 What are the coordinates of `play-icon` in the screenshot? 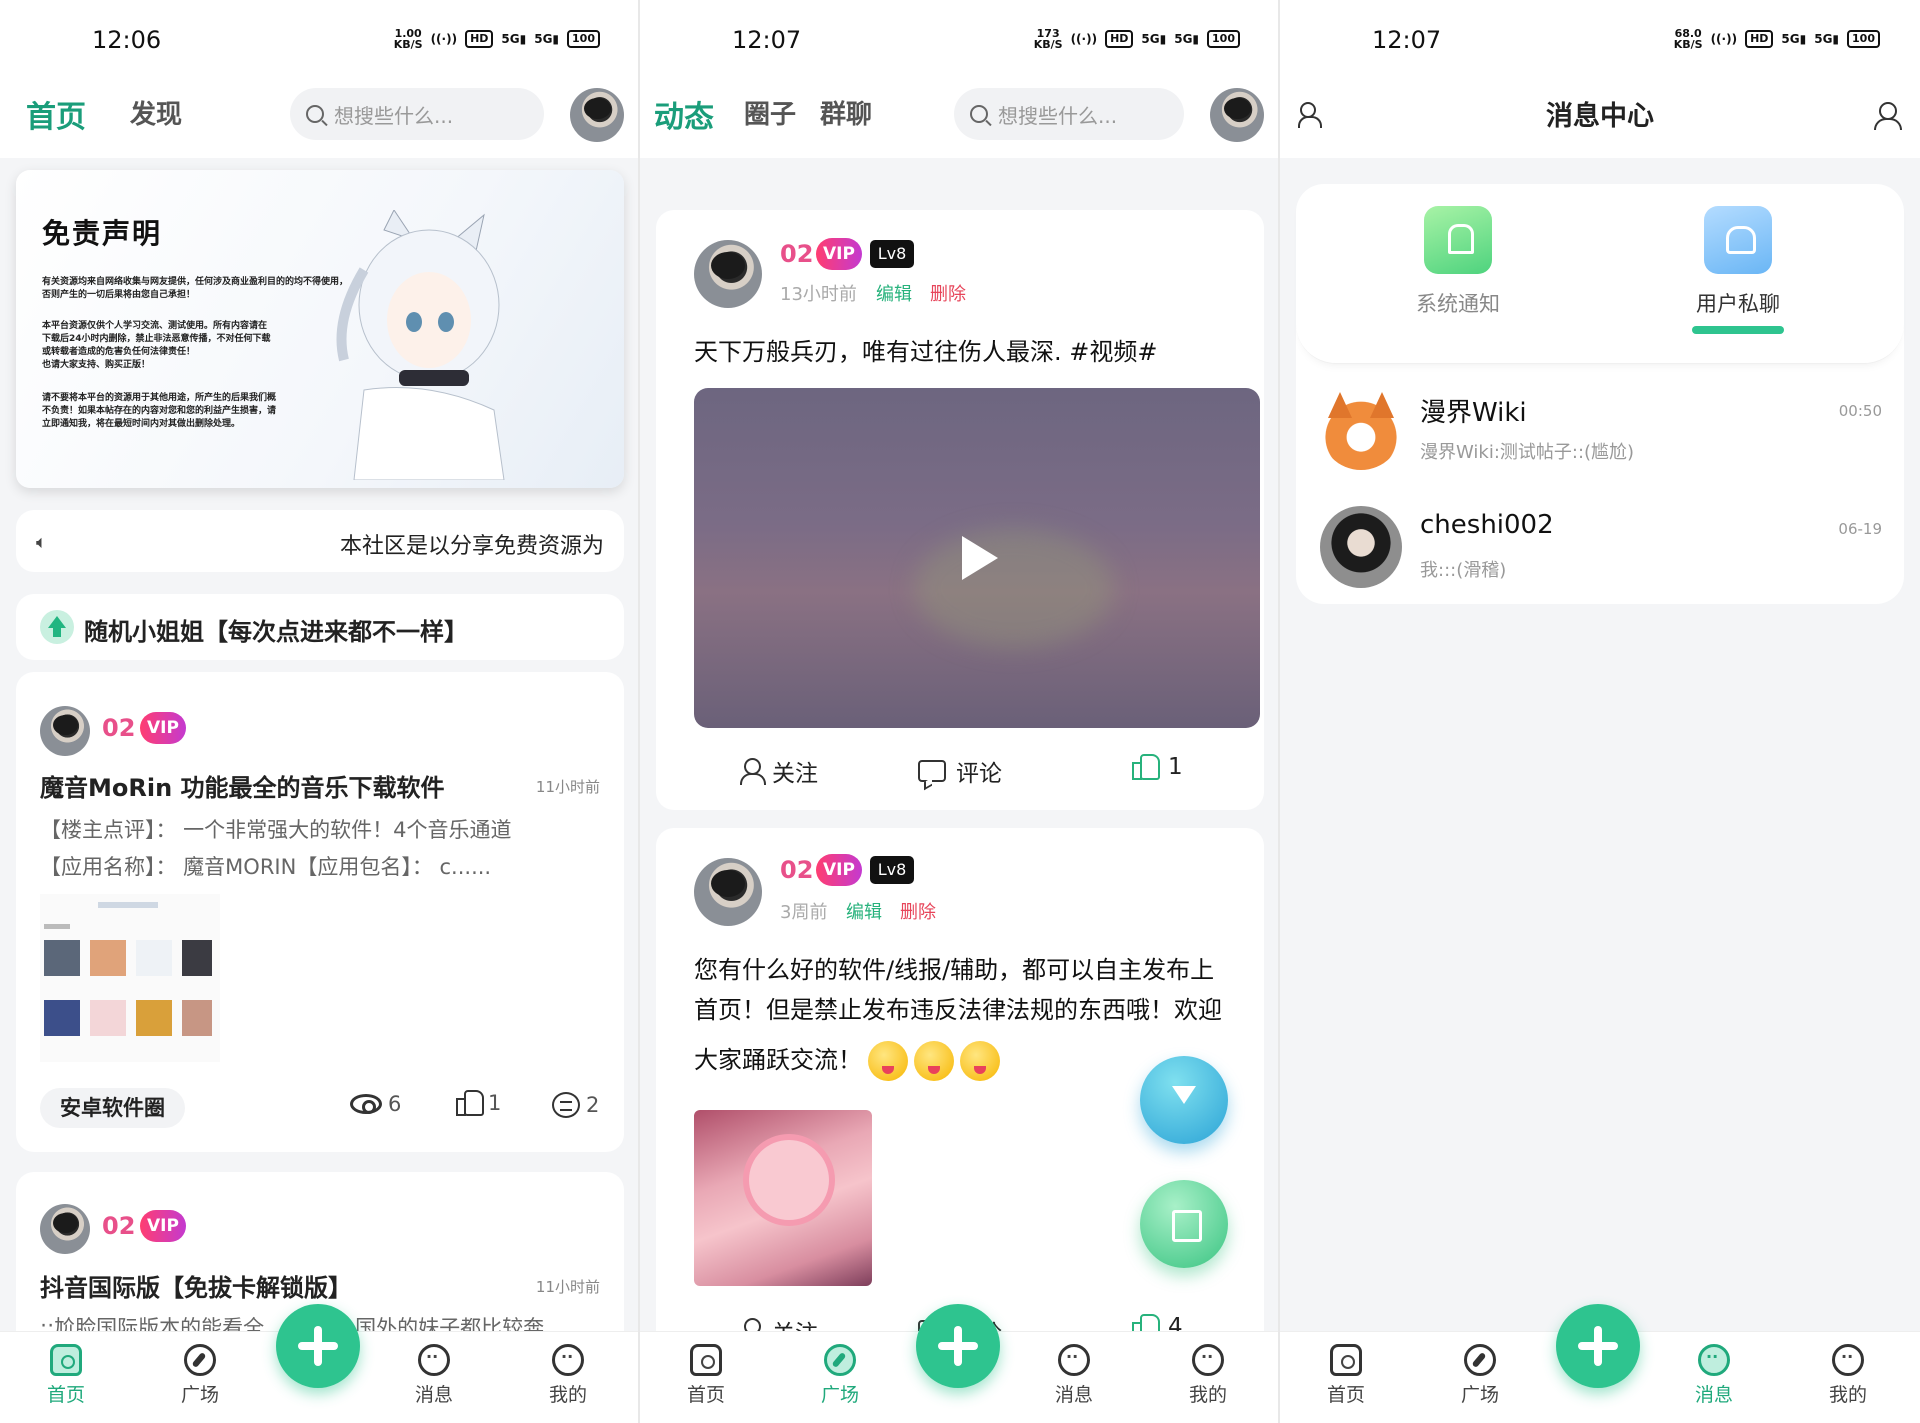 It's located at (980, 558).